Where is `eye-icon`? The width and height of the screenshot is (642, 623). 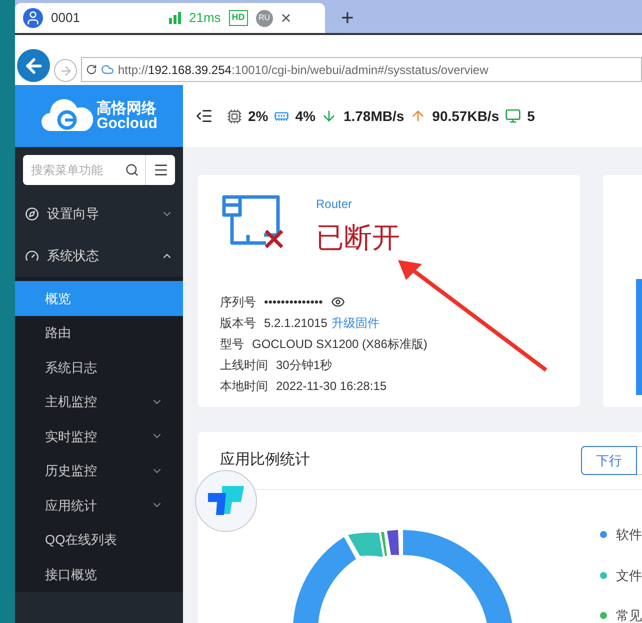 eye-icon is located at coordinates (337, 301).